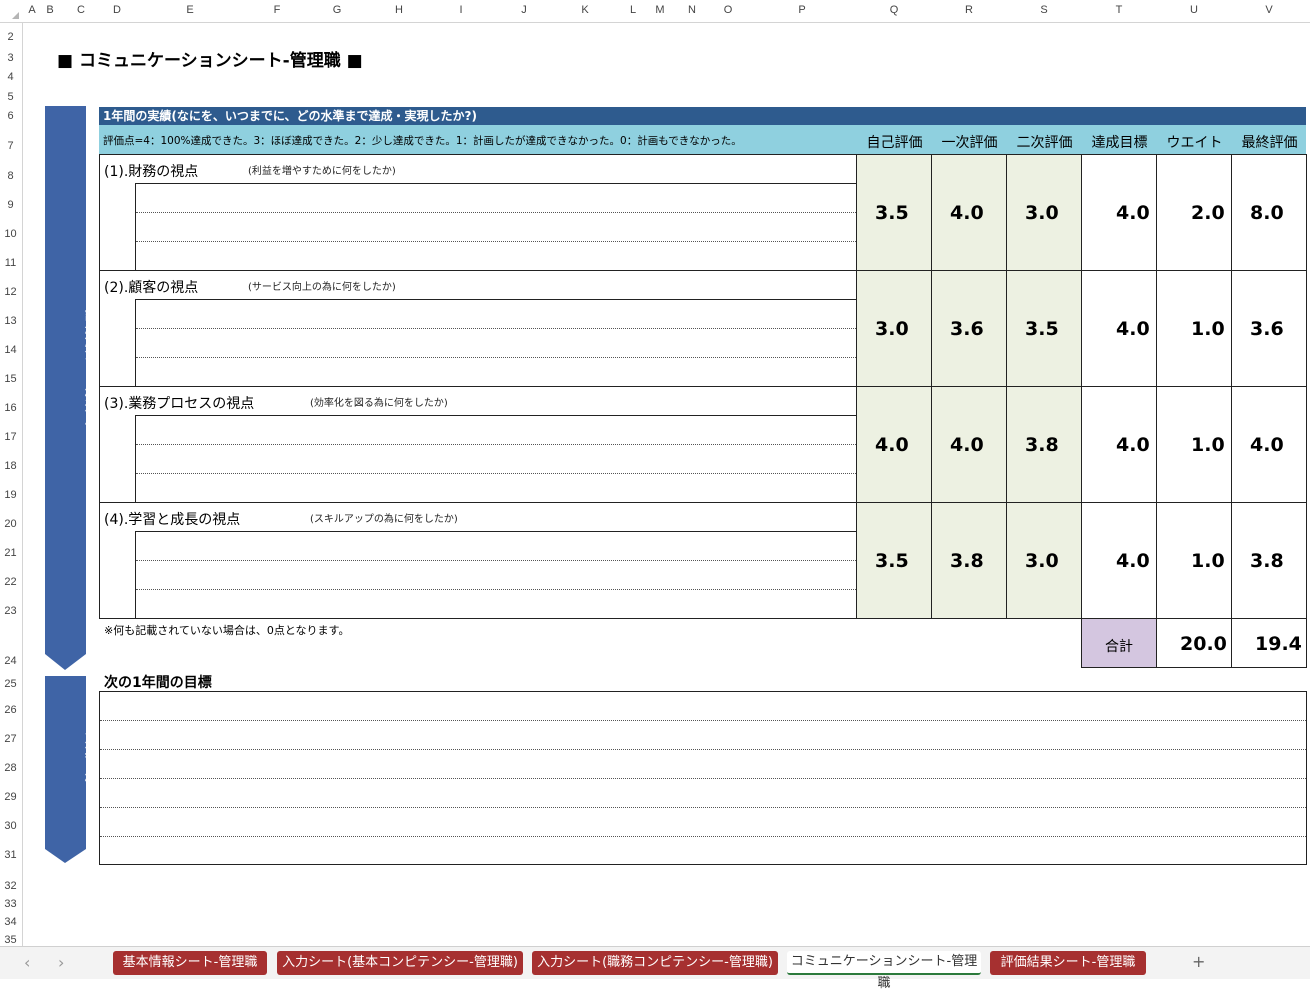 This screenshot has width=1310, height=995. Describe the element at coordinates (10, 855) in the screenshot. I see `row-header: 31` at that location.